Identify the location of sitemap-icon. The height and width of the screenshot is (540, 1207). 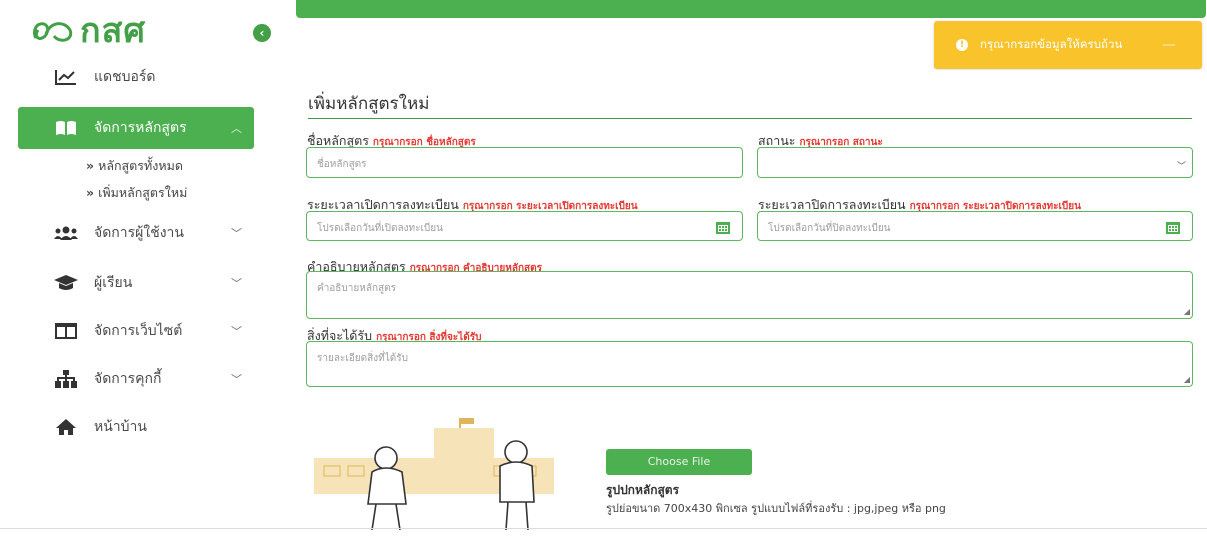
(66, 379).